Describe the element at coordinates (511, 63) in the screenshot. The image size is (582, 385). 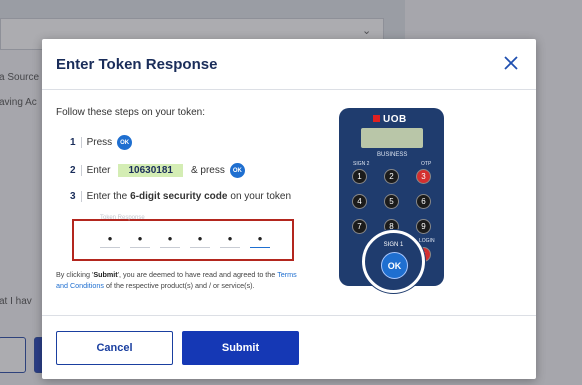
I see `close-icon` at that location.